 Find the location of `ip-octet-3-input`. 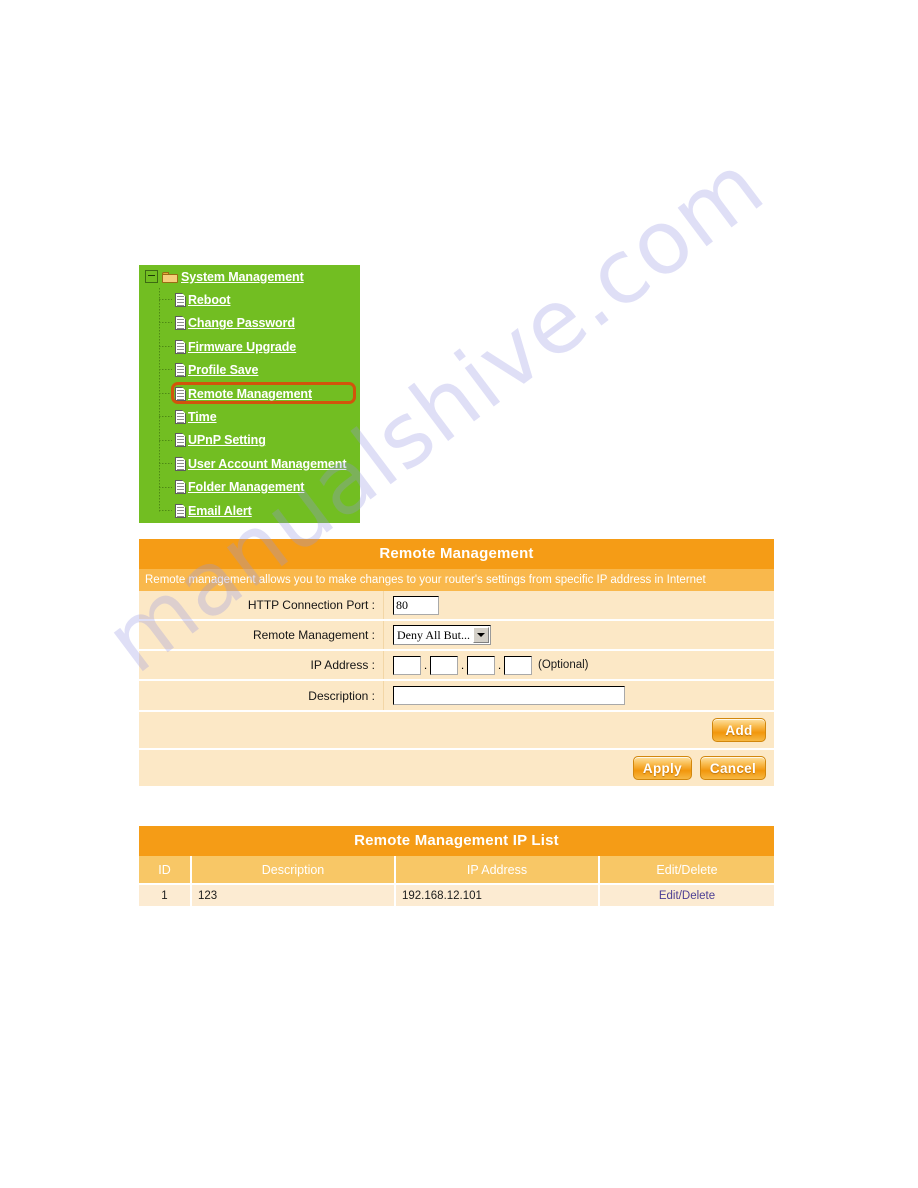

ip-octet-3-input is located at coordinates (481, 665).